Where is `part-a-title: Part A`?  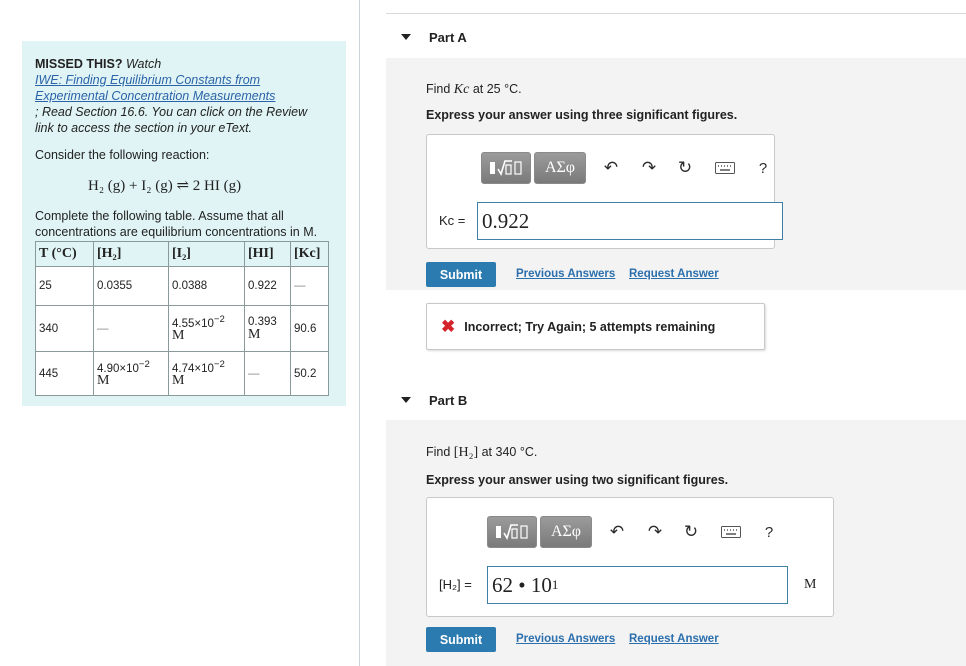 part-a-title: Part A is located at coordinates (448, 37).